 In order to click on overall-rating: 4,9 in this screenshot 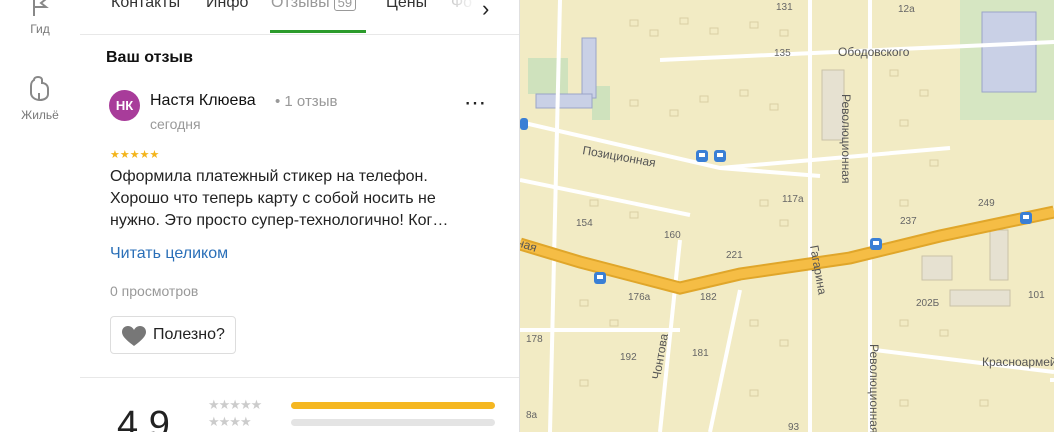, I will do `click(143, 418)`.